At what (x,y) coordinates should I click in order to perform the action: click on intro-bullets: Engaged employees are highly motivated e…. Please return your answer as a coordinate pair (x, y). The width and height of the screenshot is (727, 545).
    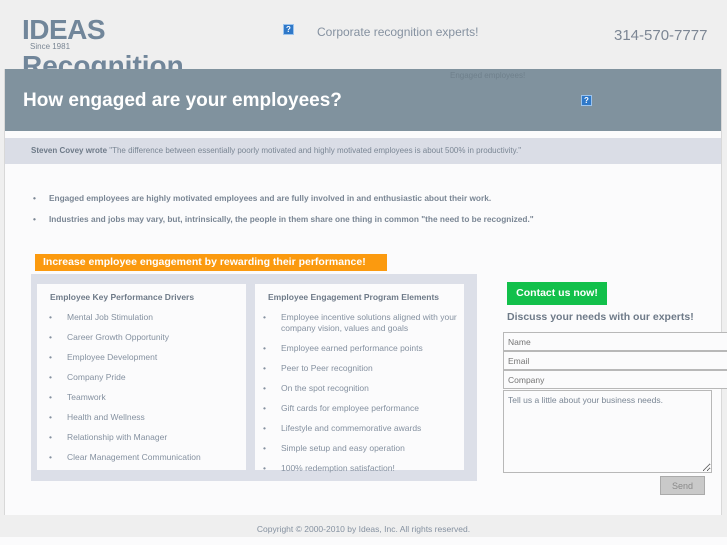
    Looking at the image, I should click on (283, 214).